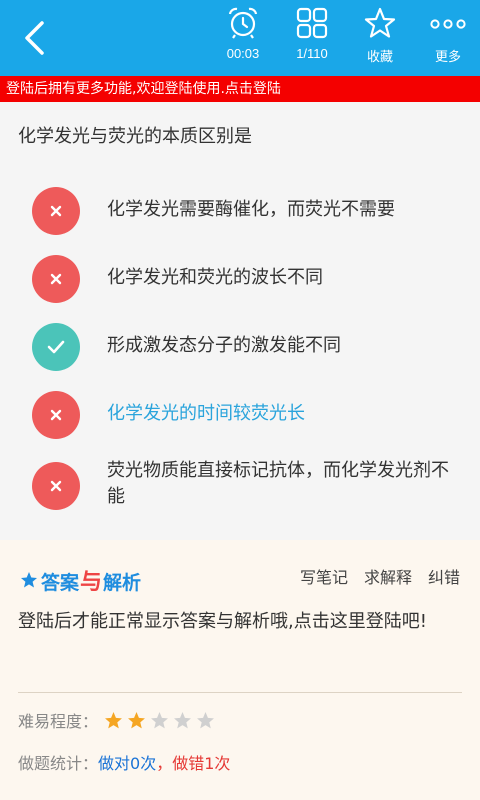  I want to click on back-arrow-icon, so click(34, 38).